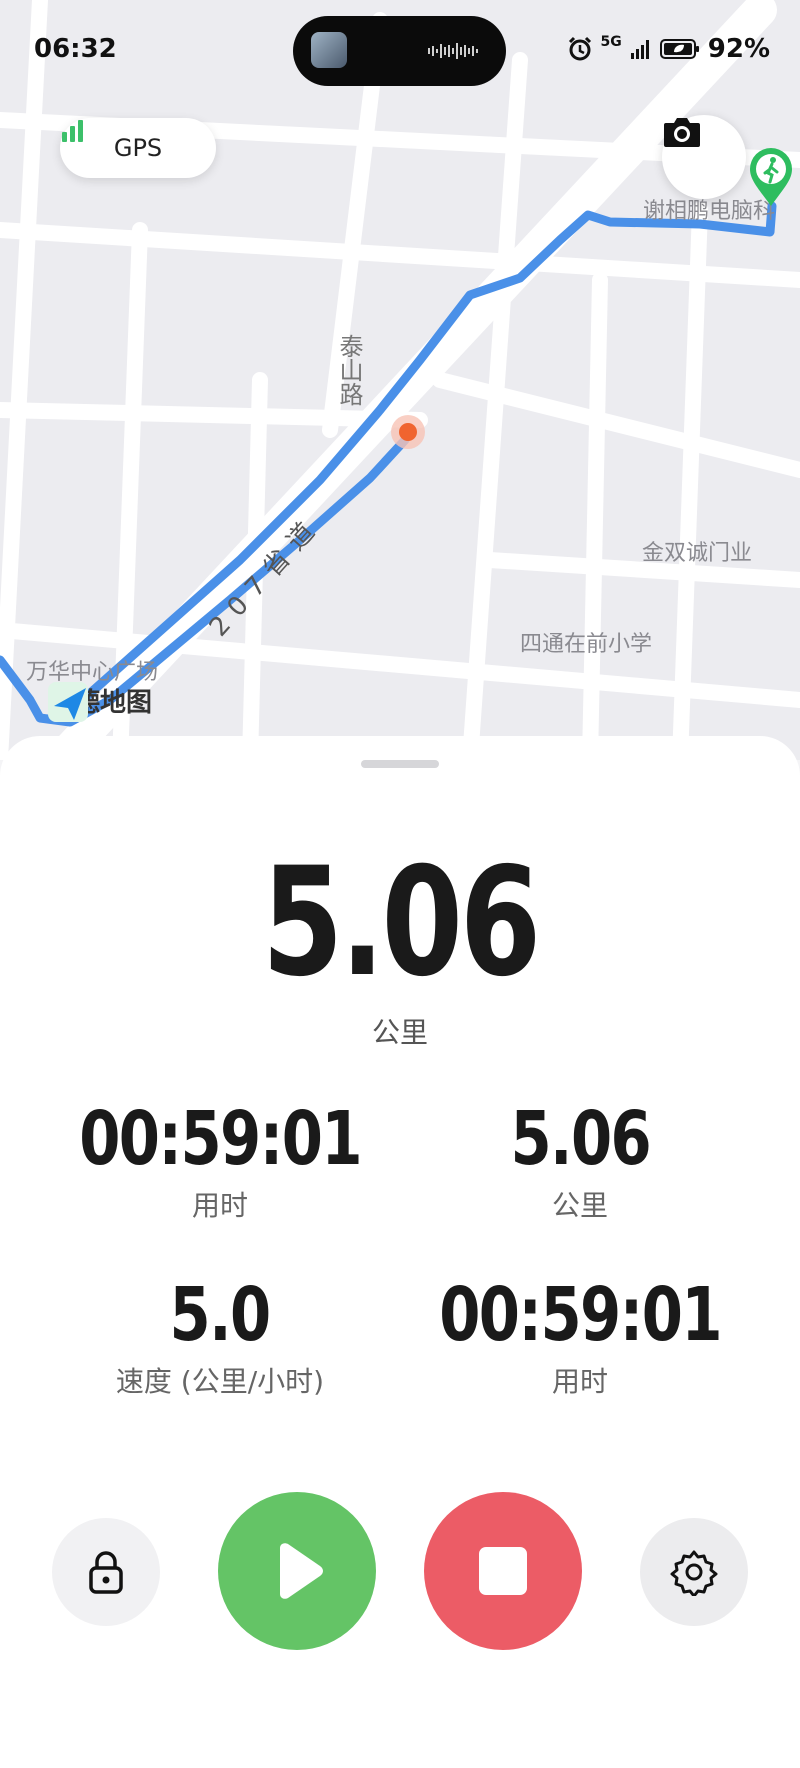  I want to click on lock-button, so click(106, 1572).